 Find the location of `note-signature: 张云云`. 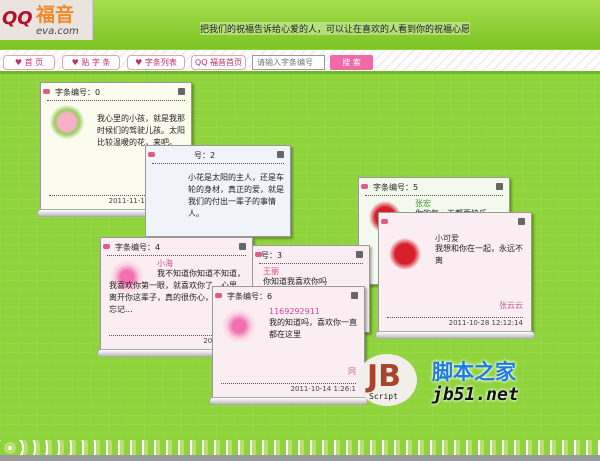

note-signature: 张云云 is located at coordinates (511, 305).